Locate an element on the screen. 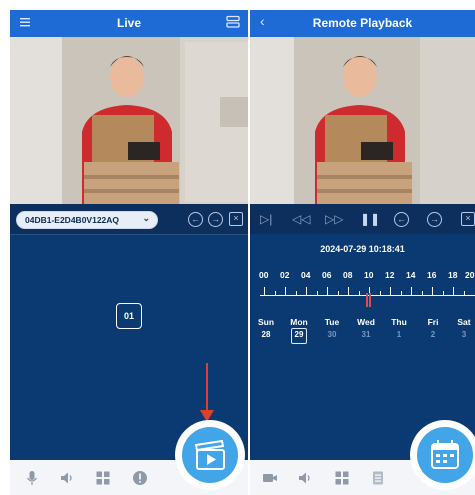  calendar-button is located at coordinates (445, 455).